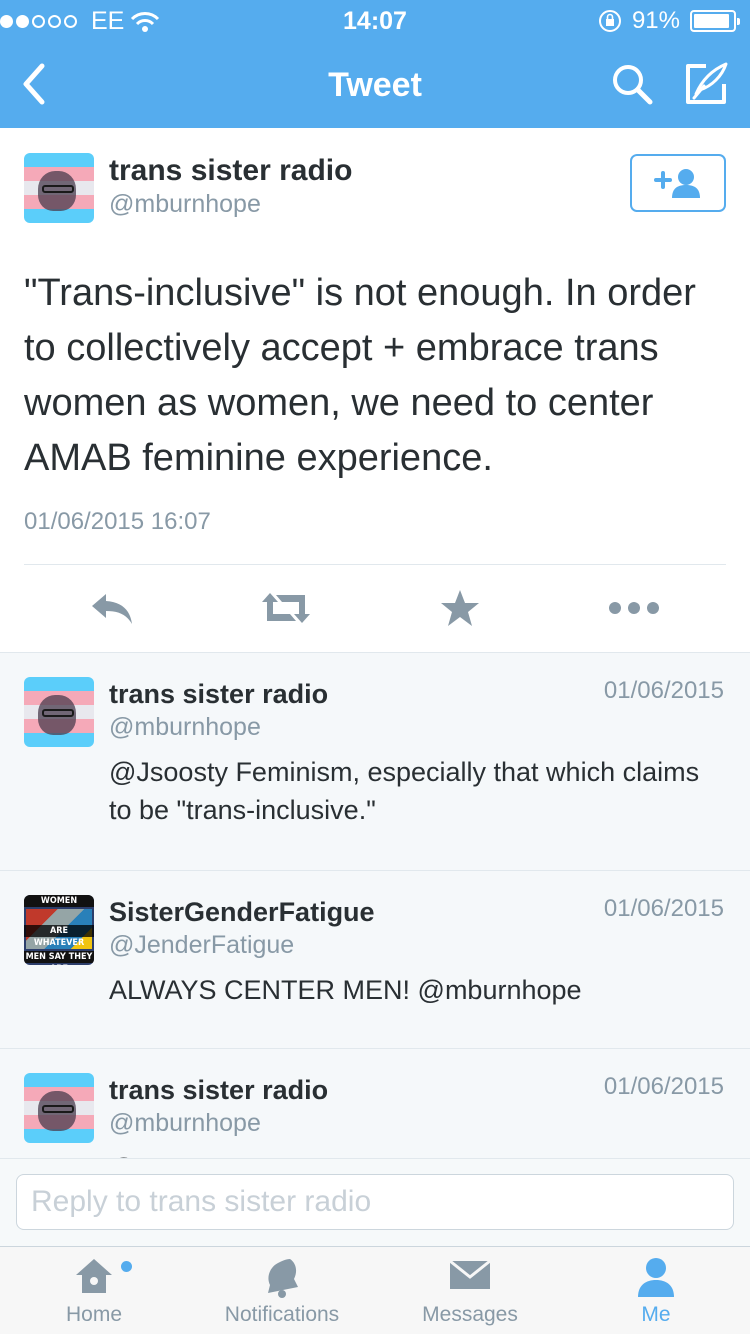  I want to click on status-right: 91%, so click(669, 21).